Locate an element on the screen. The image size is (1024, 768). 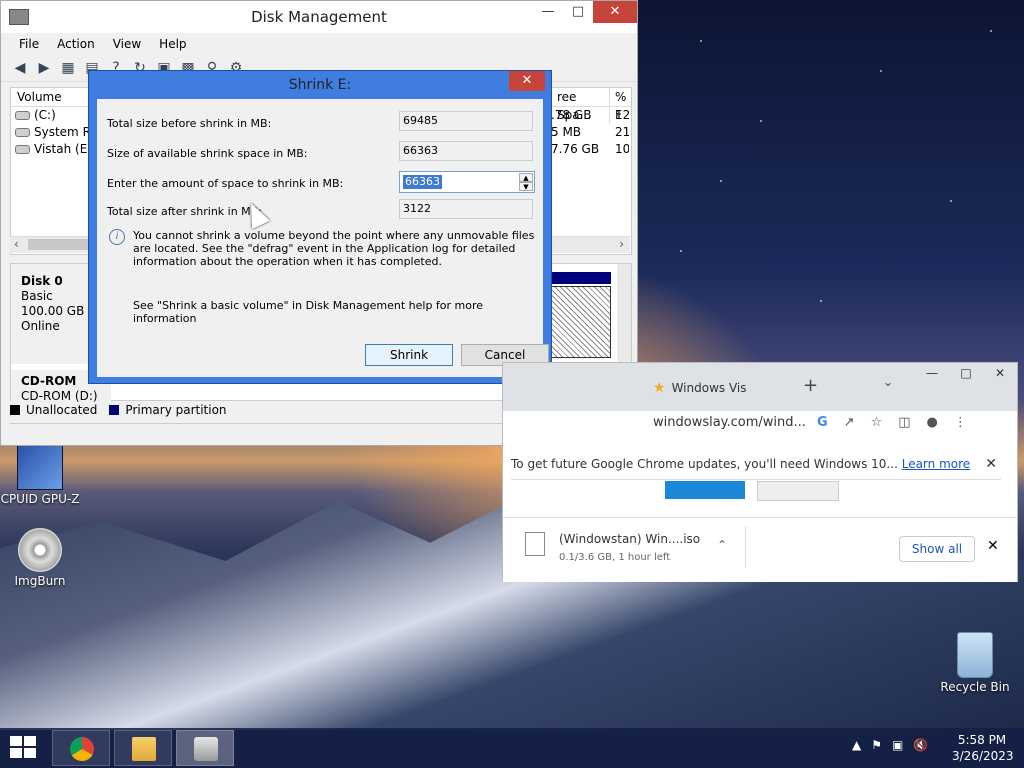
partition-selected-hatch is located at coordinates (581, 322).